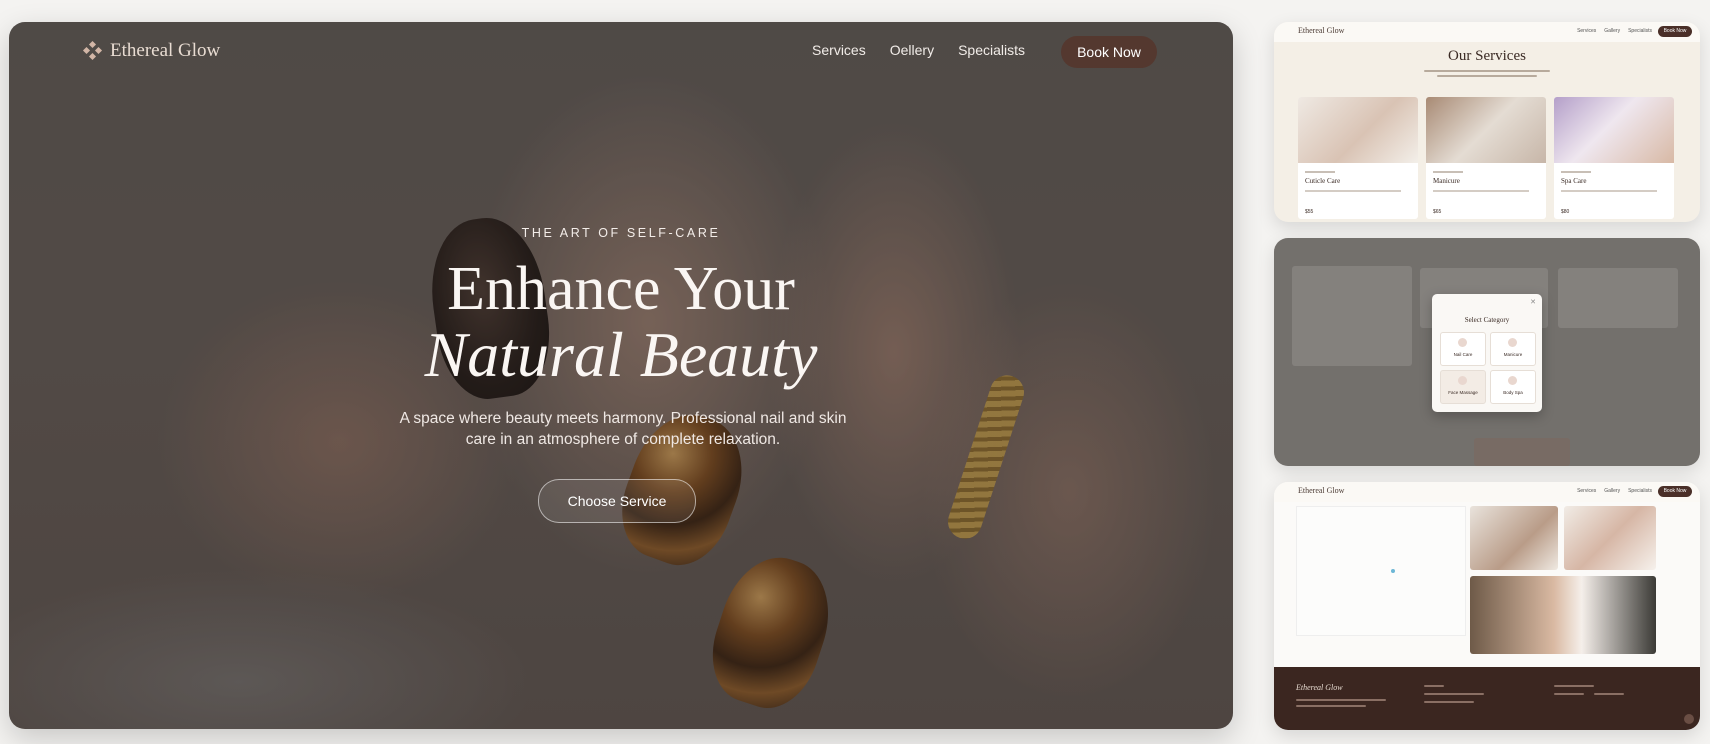 This screenshot has height=744, width=1710. I want to click on footer: Ethereal Glow, so click(1487, 698).